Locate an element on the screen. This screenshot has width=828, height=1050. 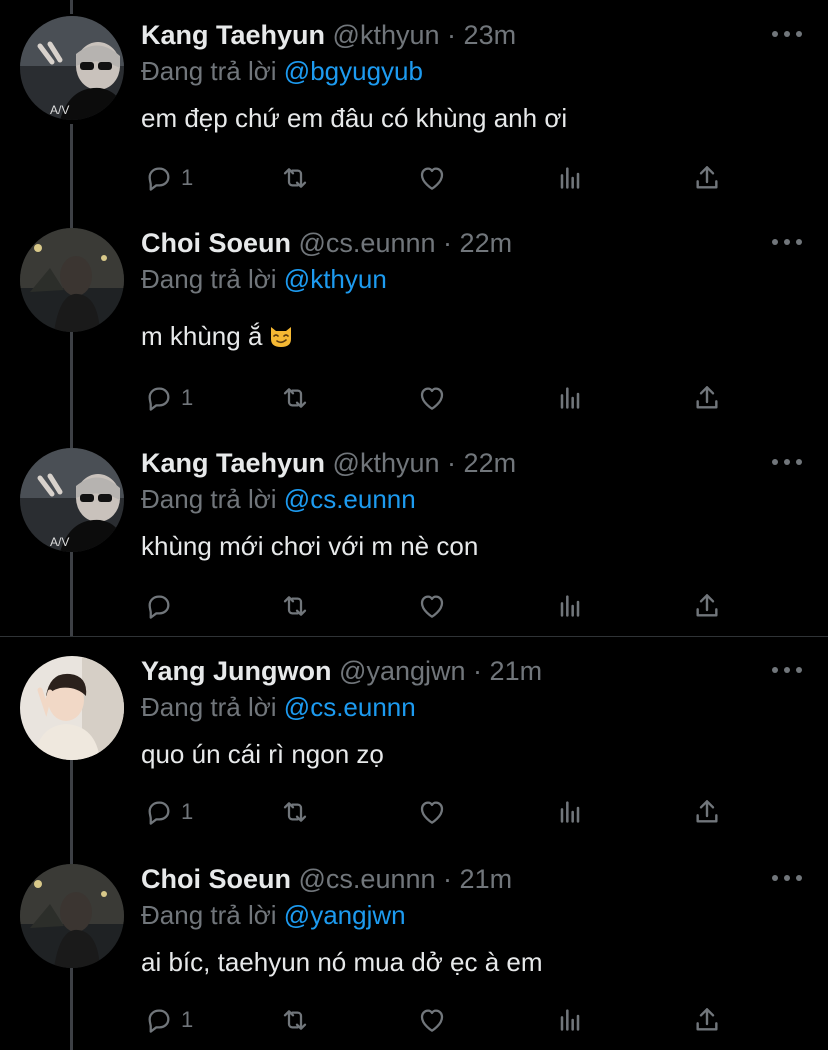
svg-text: A/V is located at coordinates (59, 110).